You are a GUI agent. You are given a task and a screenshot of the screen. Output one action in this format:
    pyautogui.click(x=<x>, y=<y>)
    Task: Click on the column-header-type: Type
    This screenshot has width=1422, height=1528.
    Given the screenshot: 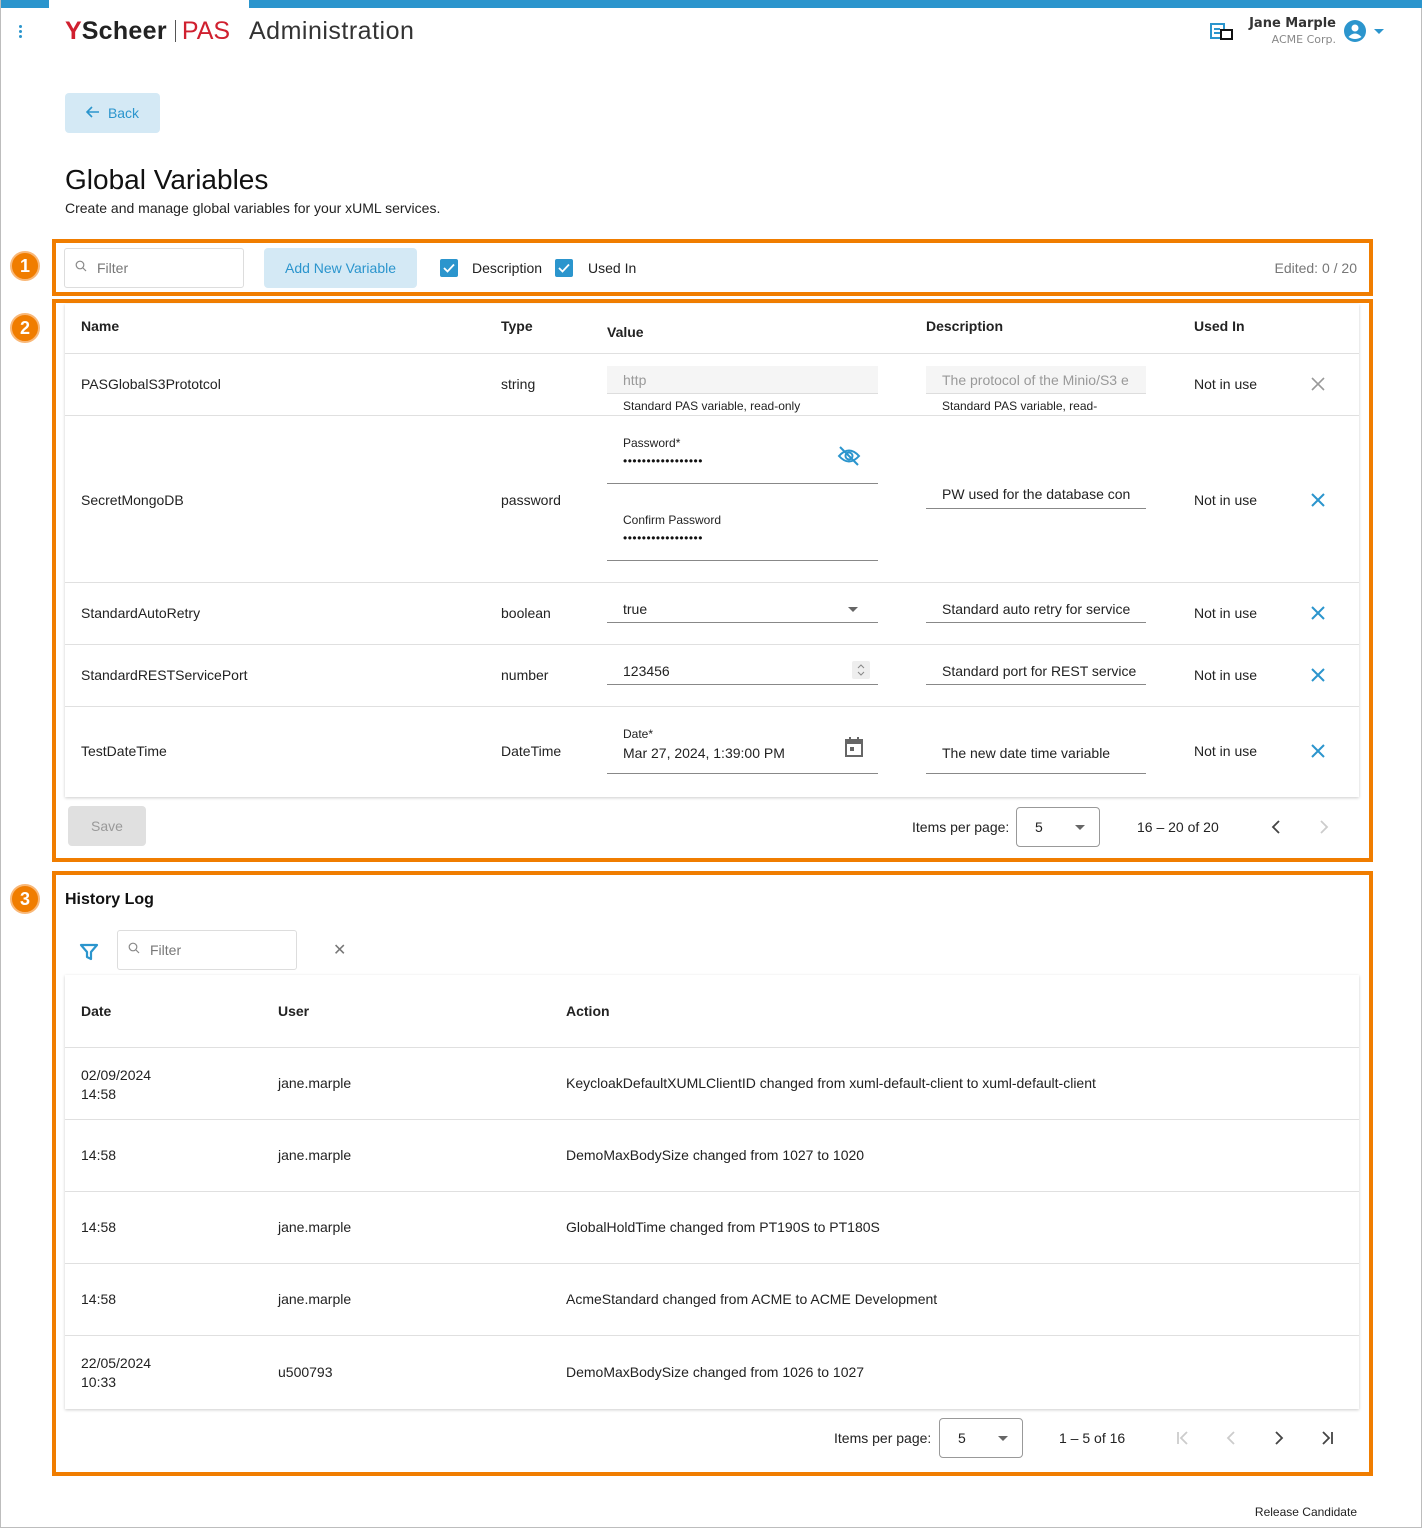 What is the action you would take?
    pyautogui.click(x=517, y=326)
    